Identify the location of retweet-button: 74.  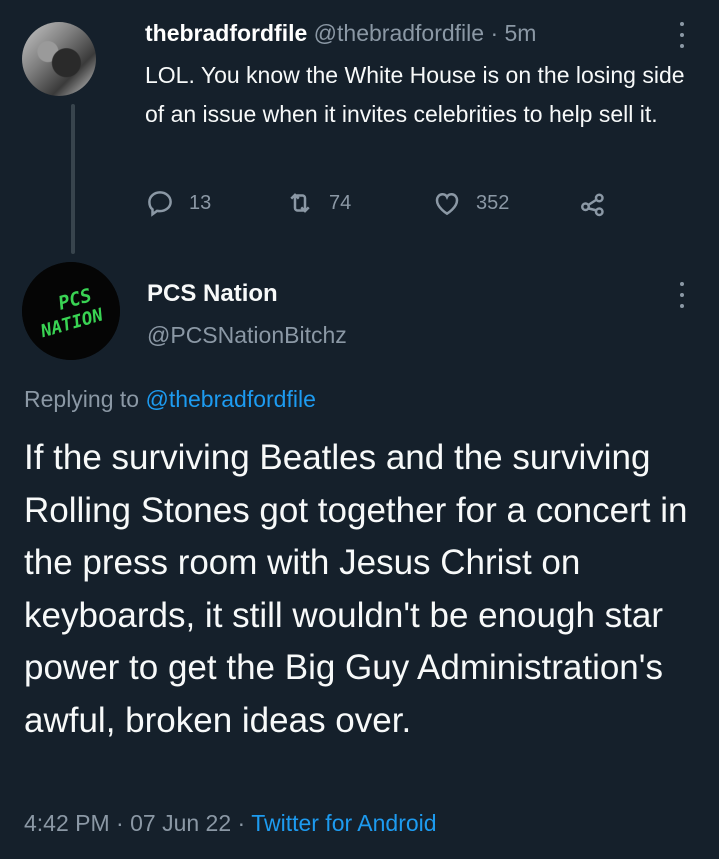
(318, 203).